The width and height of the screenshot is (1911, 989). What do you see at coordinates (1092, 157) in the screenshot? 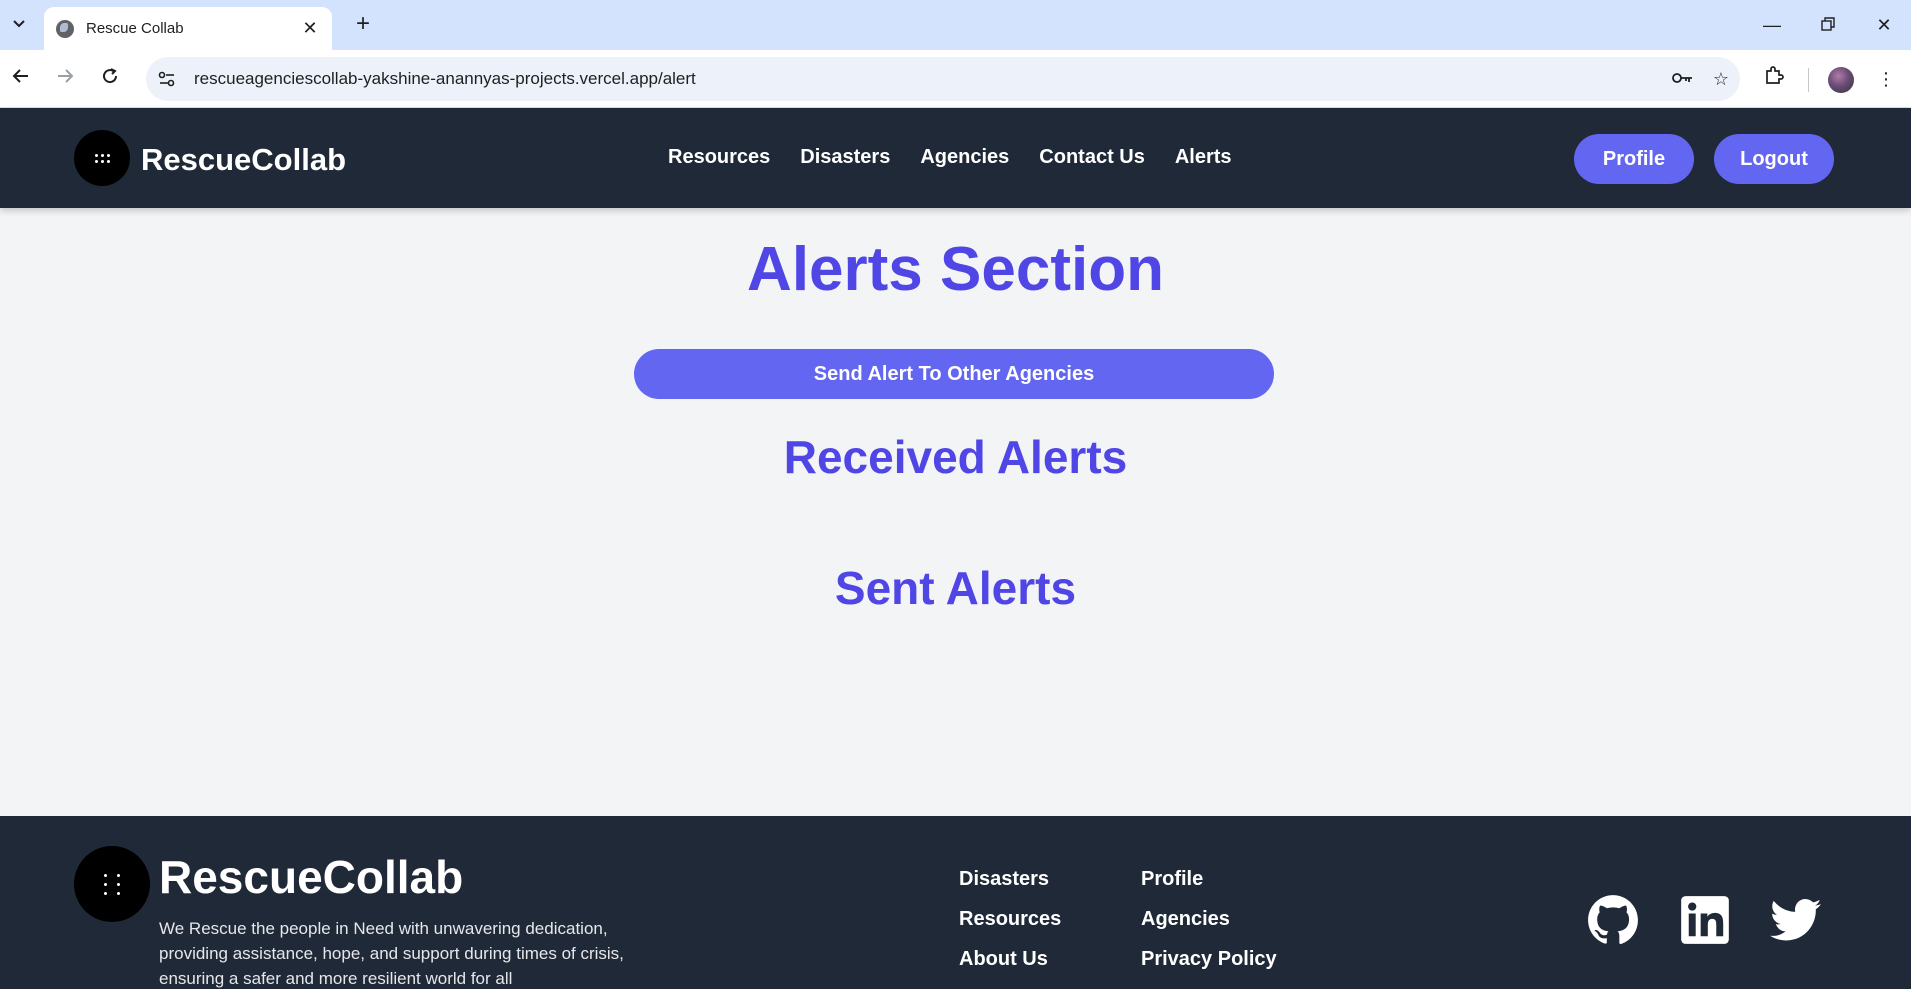
I see `nav-contact-us: Contact Us` at bounding box center [1092, 157].